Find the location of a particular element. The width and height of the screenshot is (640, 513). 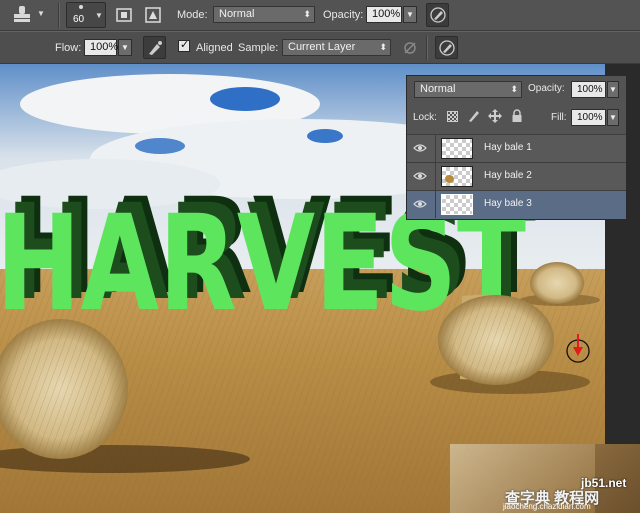

lock-image-pixels-button is located at coordinates (474, 116).